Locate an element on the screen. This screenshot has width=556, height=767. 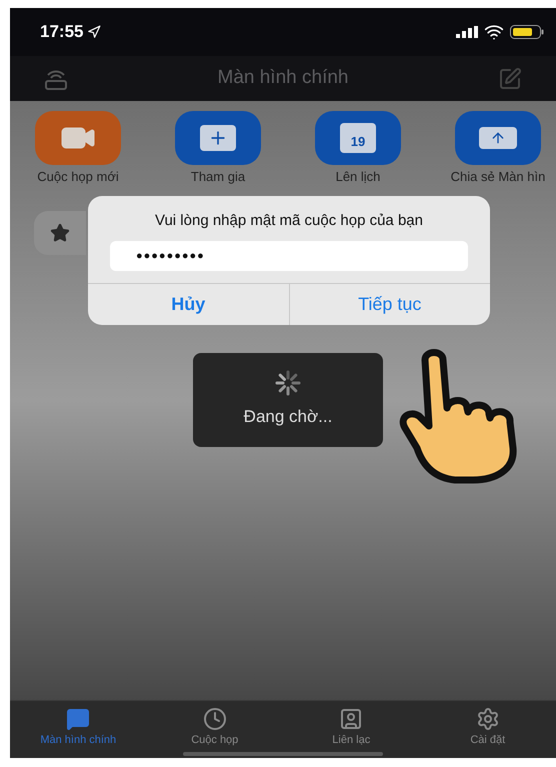
chat-bubble-icon is located at coordinates (78, 718).